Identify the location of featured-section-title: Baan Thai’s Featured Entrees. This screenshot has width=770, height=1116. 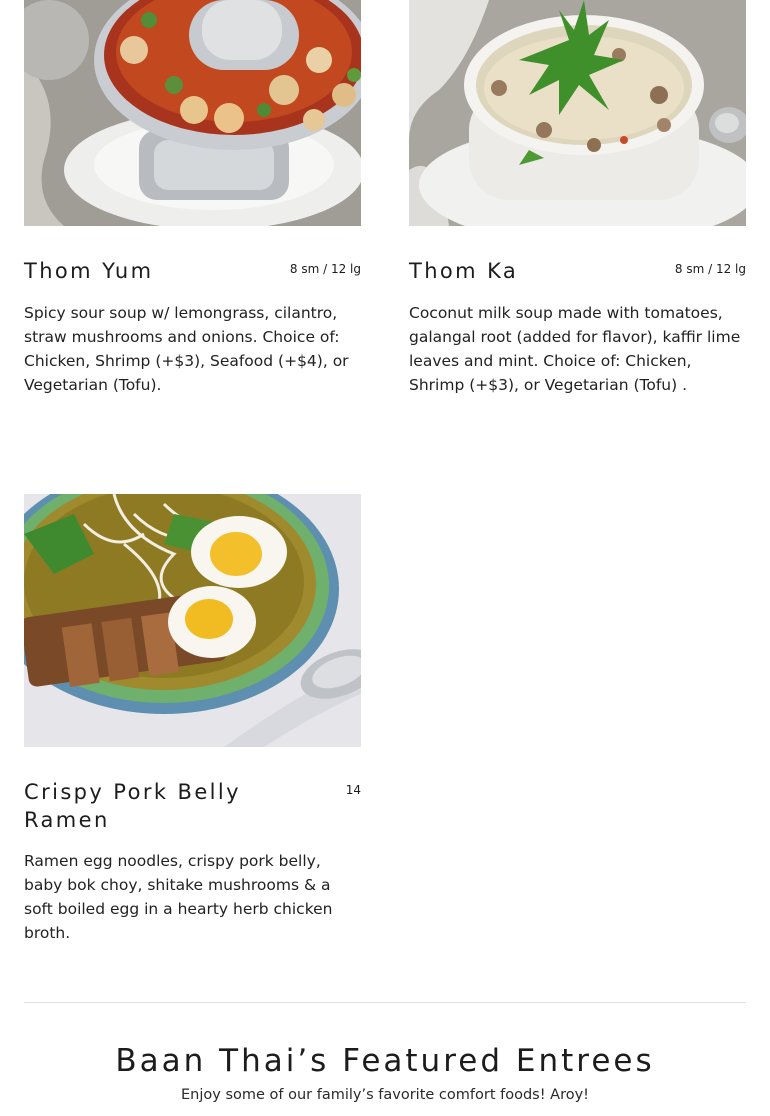
(385, 1061).